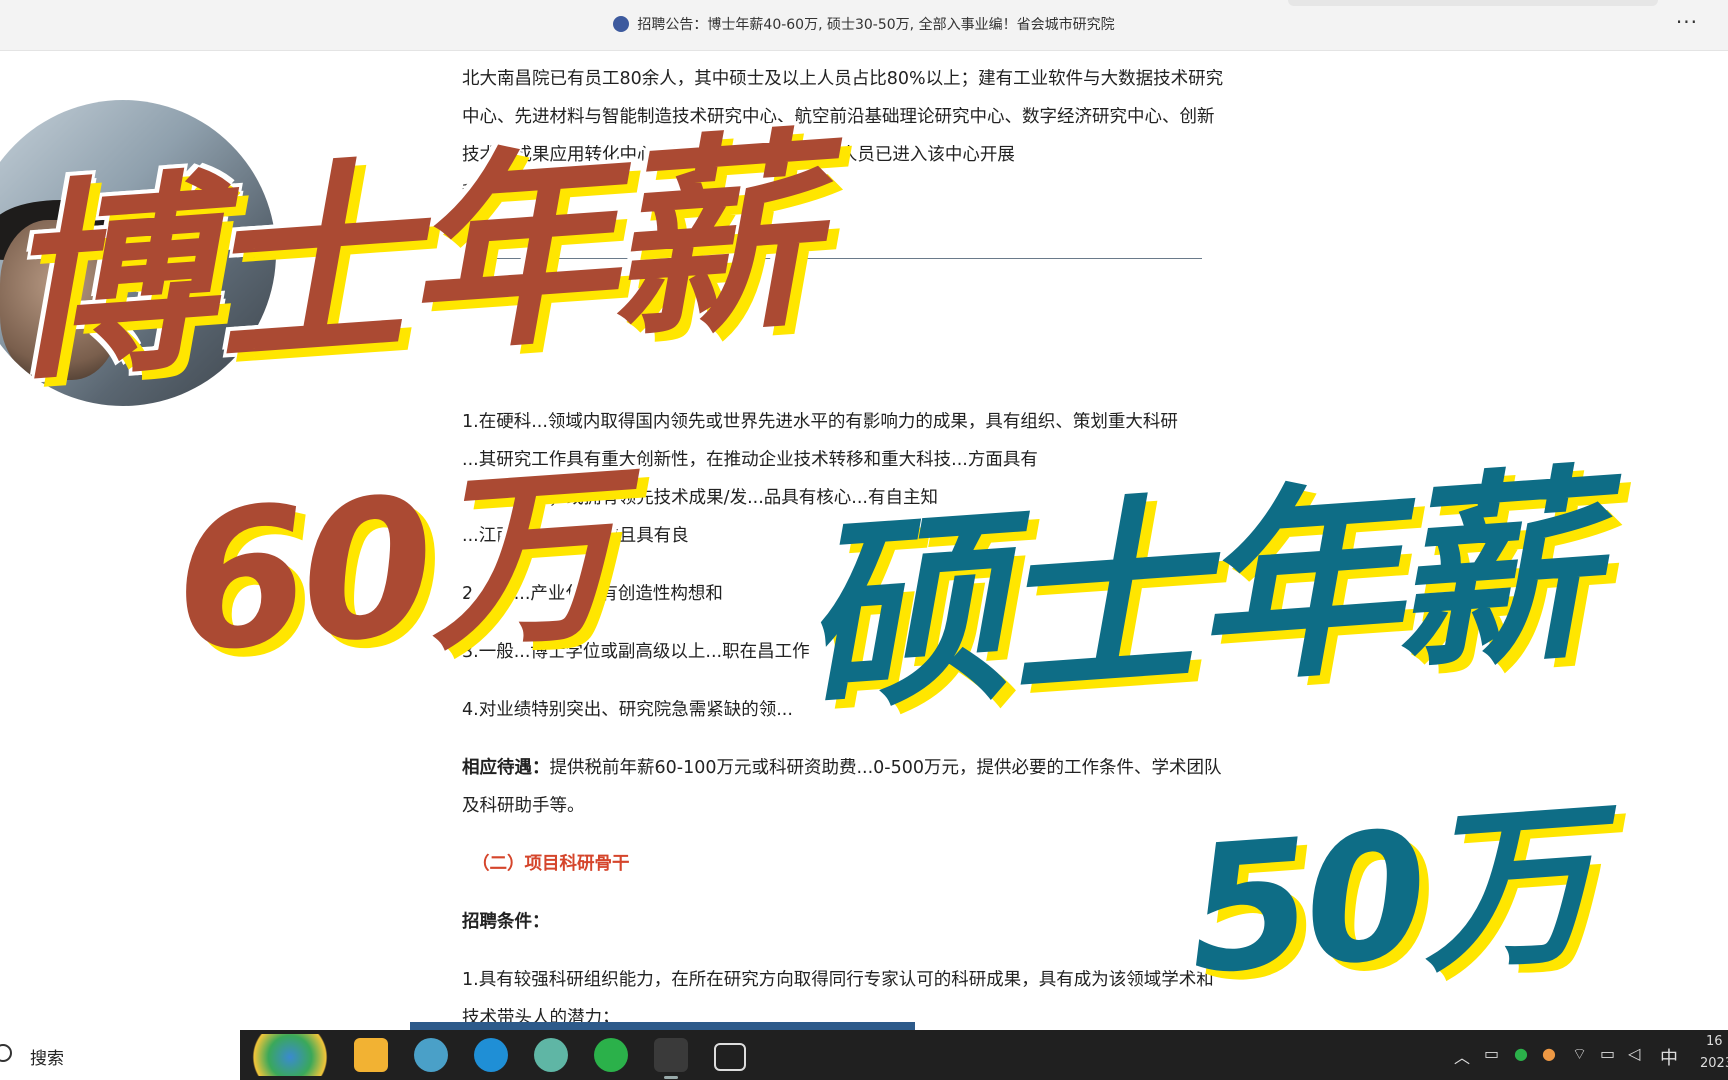 This screenshot has width=1728, height=1080. Describe the element at coordinates (393, 569) in the screenshot. I see `phd-amount-overlay: 60万` at that location.